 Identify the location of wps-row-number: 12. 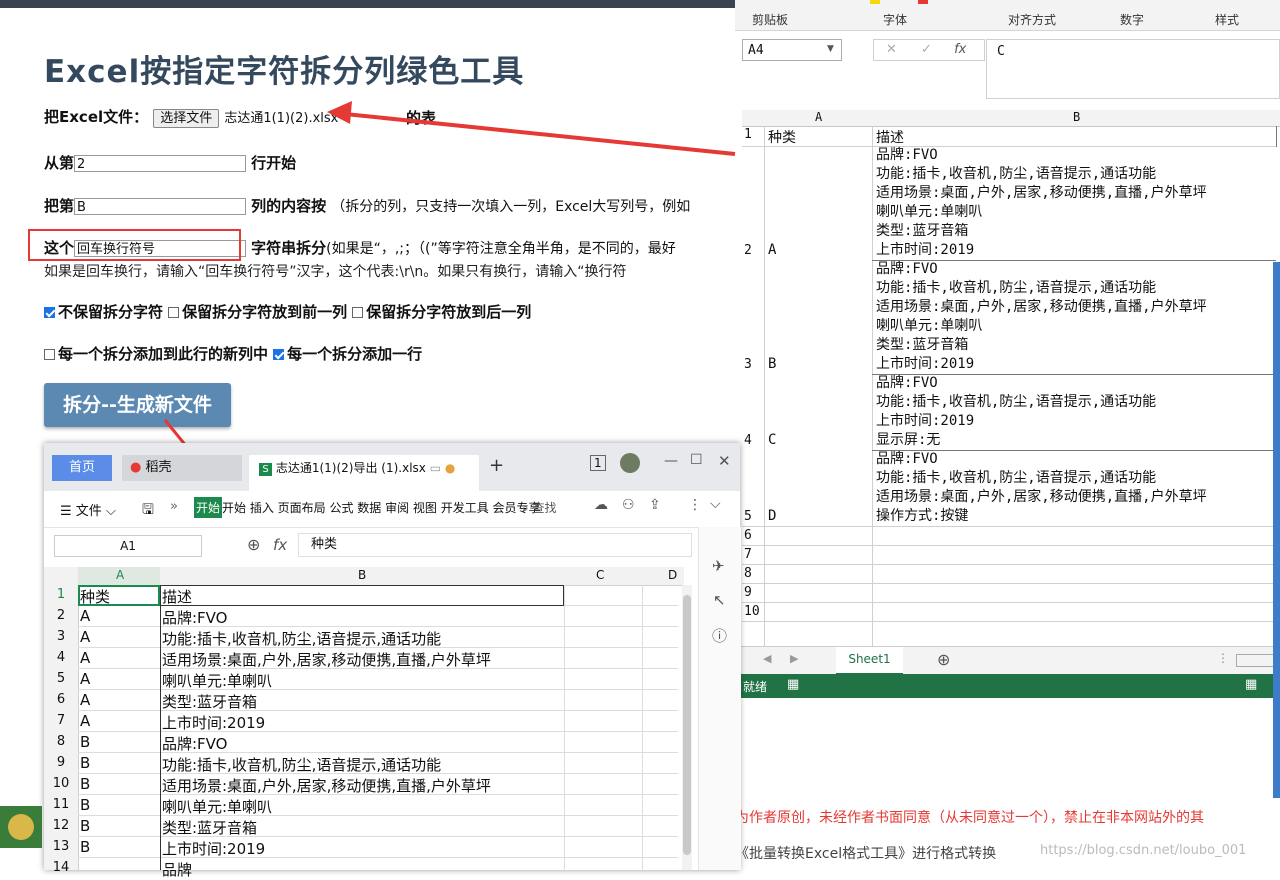
(61, 825).